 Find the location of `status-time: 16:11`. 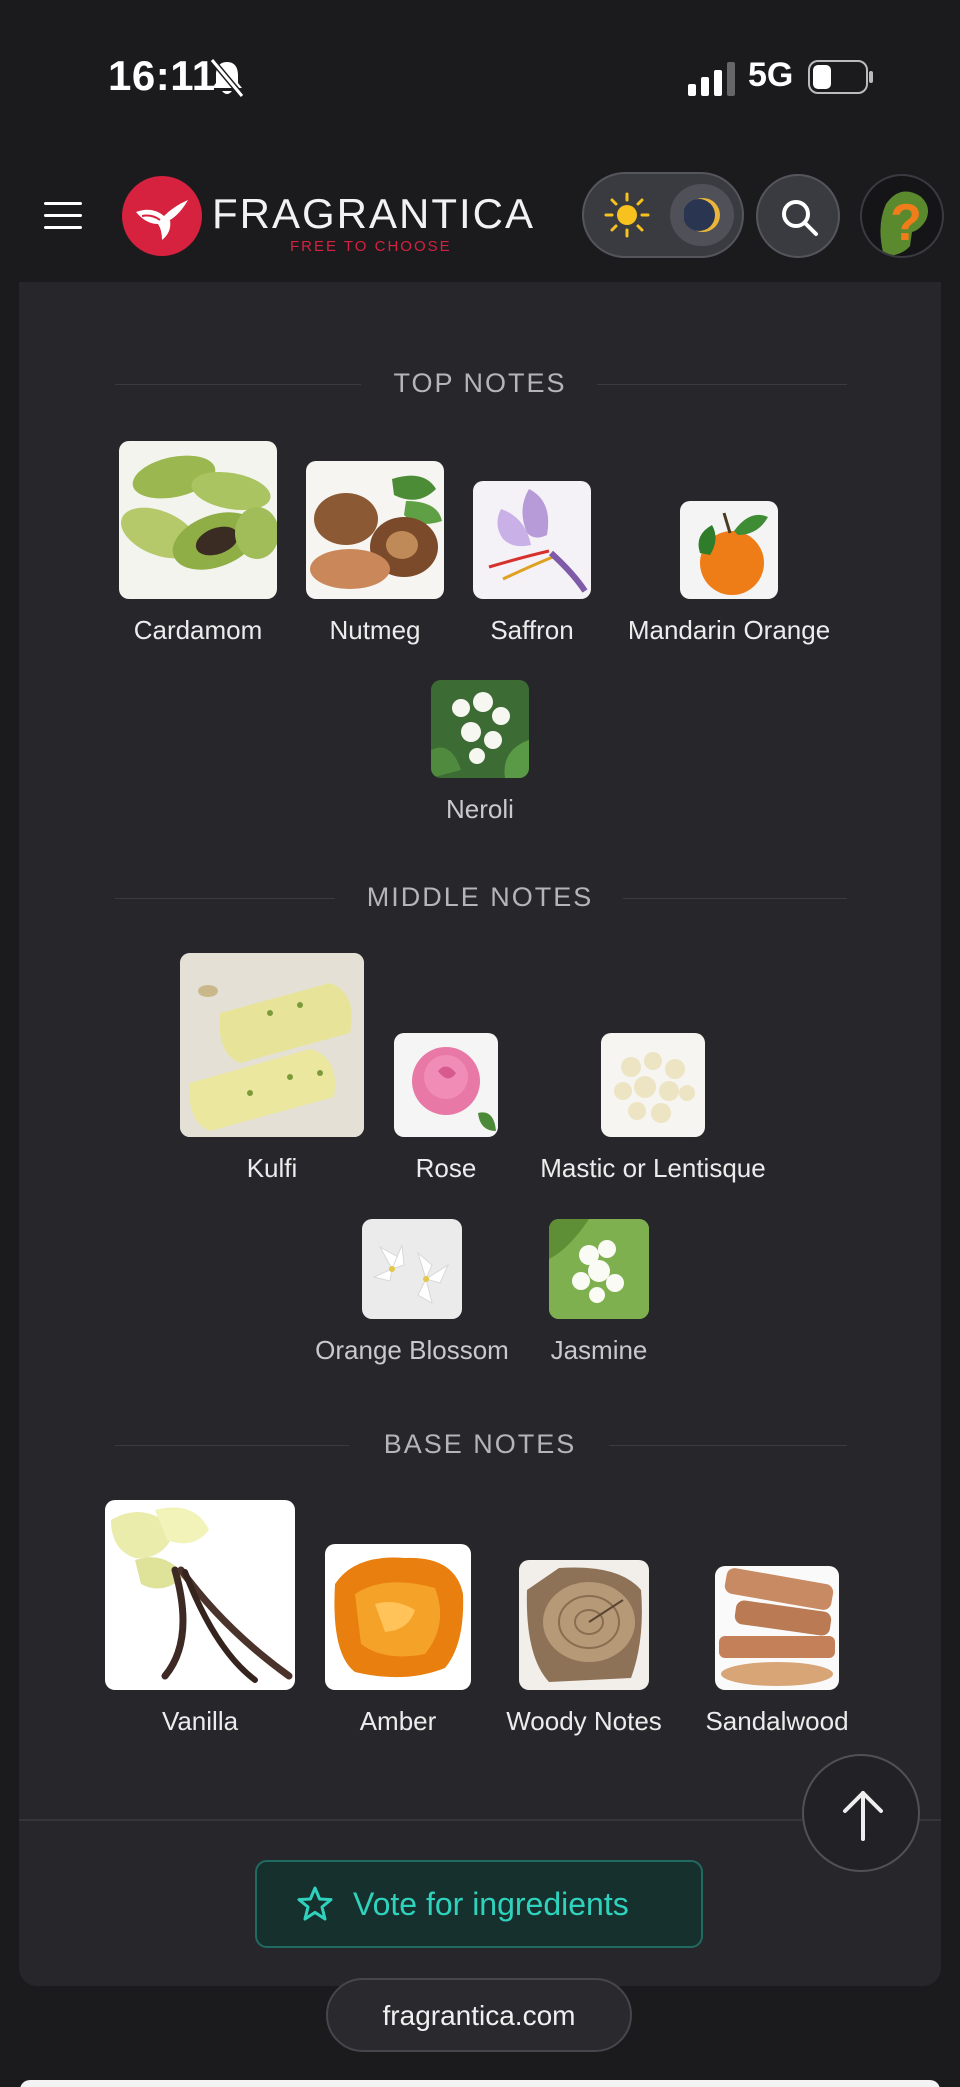

status-time: 16:11 is located at coordinates (162, 75).